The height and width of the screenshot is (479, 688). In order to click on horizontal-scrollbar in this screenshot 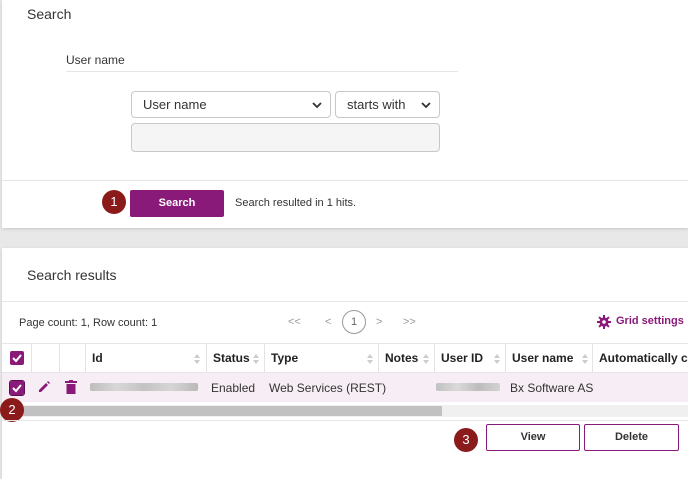, I will do `click(345, 411)`.